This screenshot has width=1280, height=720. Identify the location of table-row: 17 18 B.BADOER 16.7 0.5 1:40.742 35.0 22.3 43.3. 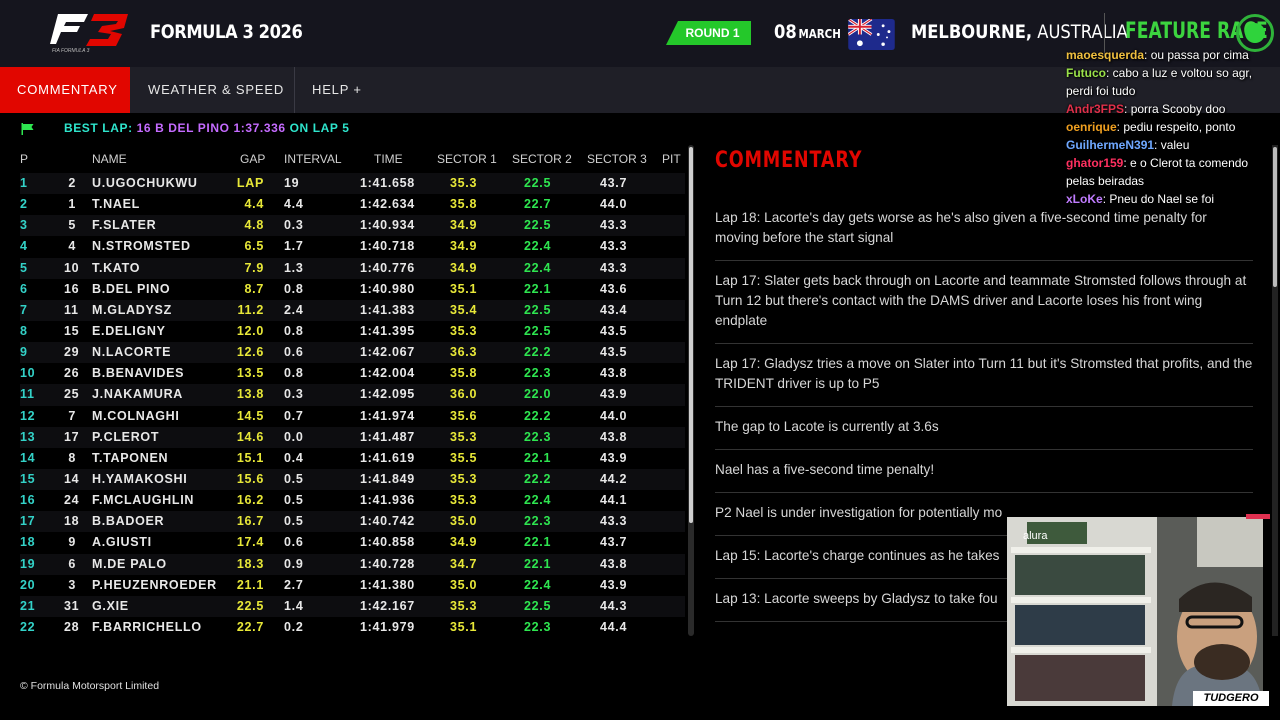
(352, 522).